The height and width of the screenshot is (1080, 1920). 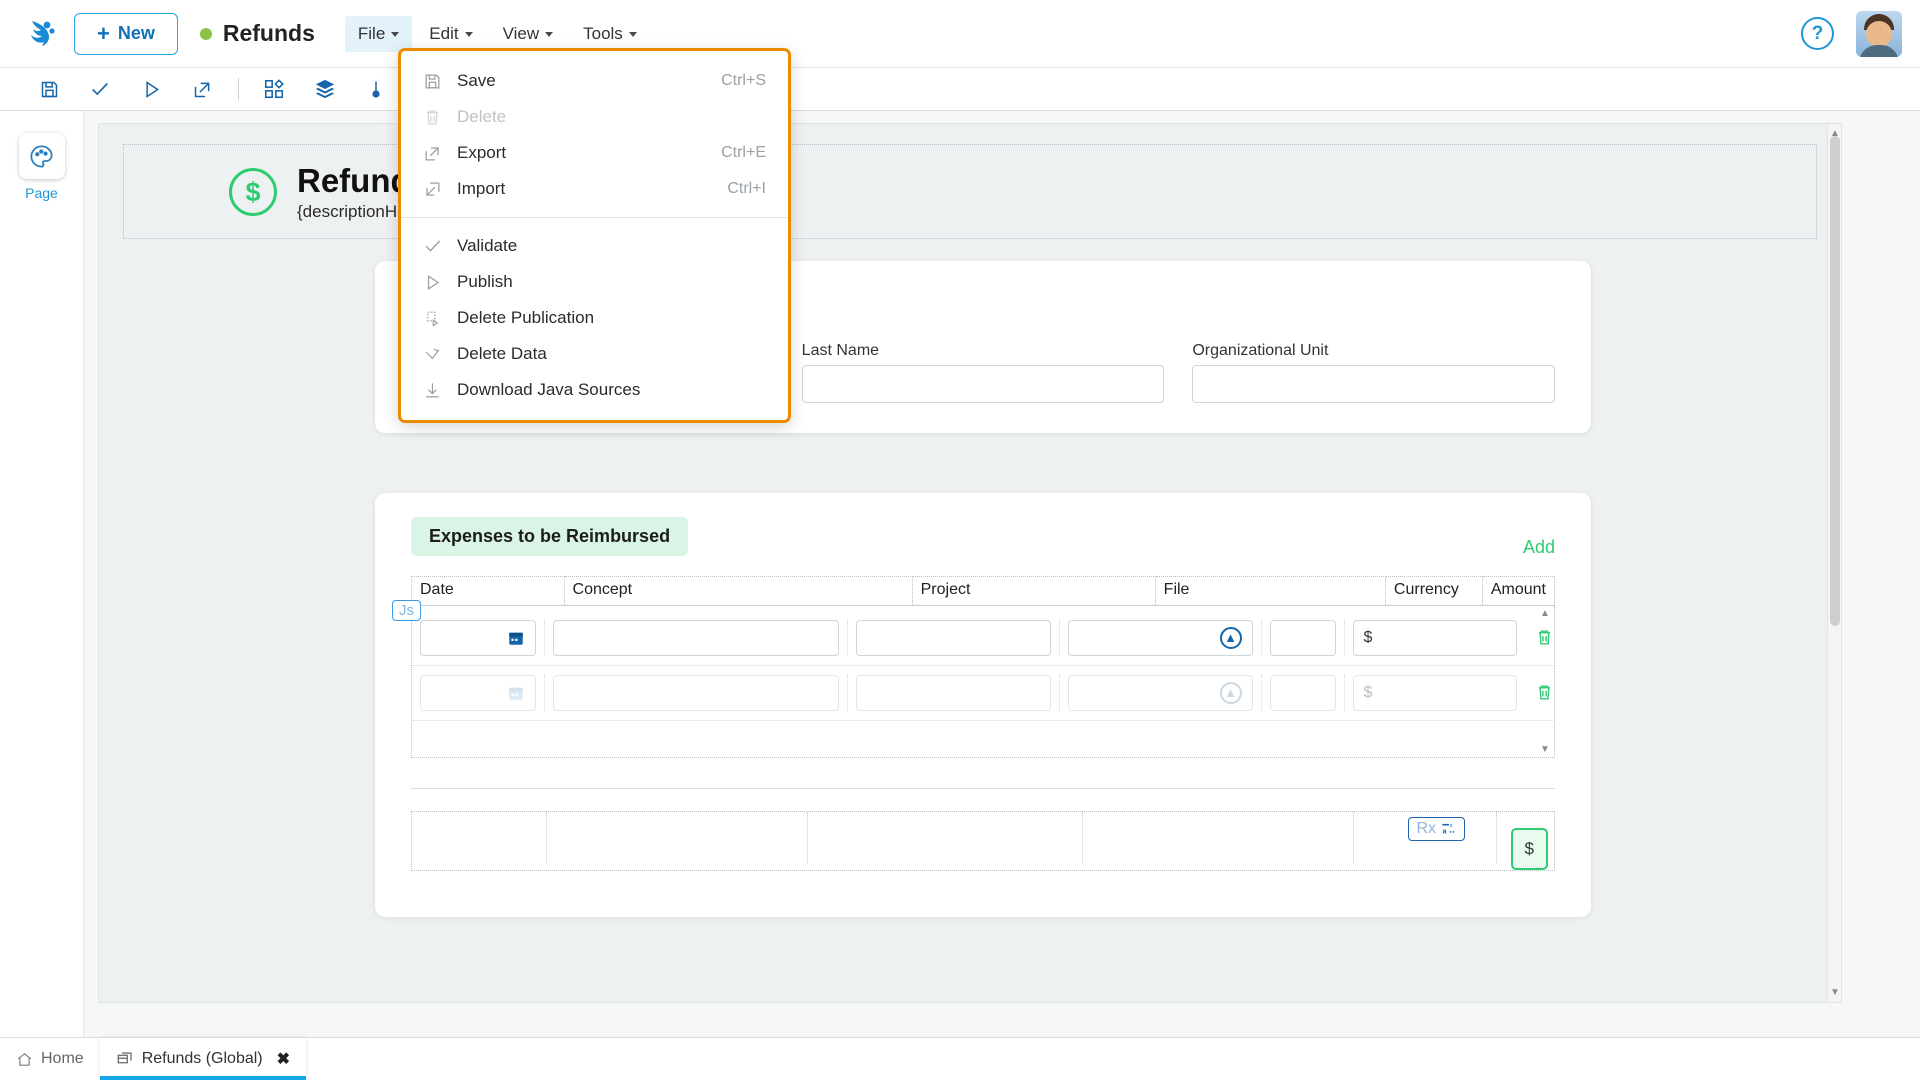 What do you see at coordinates (502, 353) in the screenshot?
I see `menu-item-delete-data-label: Delete Data` at bounding box center [502, 353].